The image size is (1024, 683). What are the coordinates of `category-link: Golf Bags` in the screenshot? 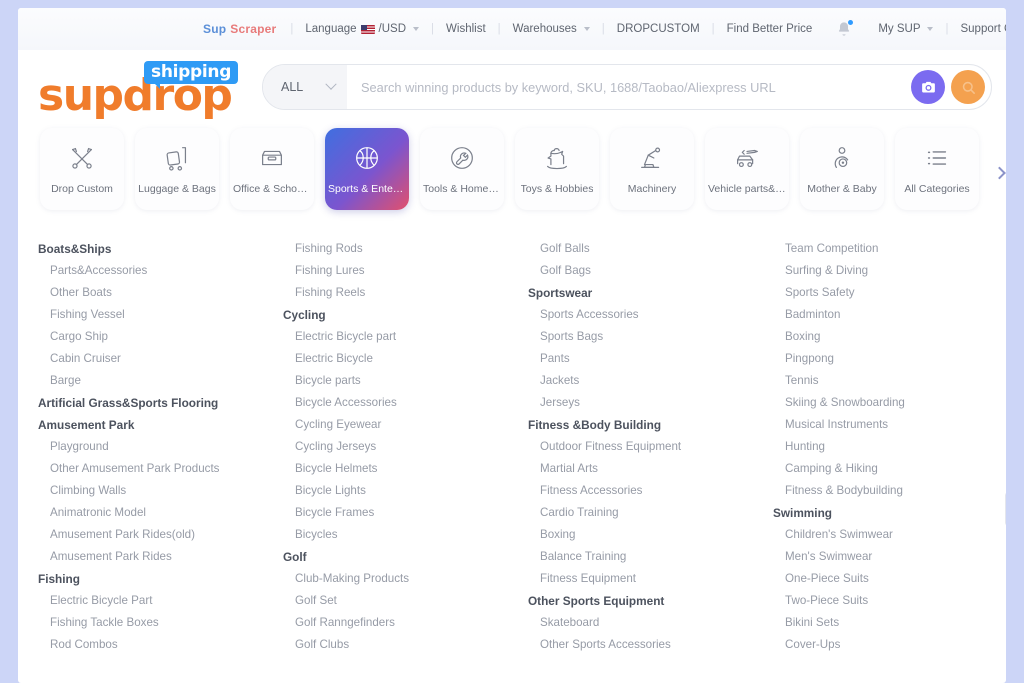 It's located at (648, 271).